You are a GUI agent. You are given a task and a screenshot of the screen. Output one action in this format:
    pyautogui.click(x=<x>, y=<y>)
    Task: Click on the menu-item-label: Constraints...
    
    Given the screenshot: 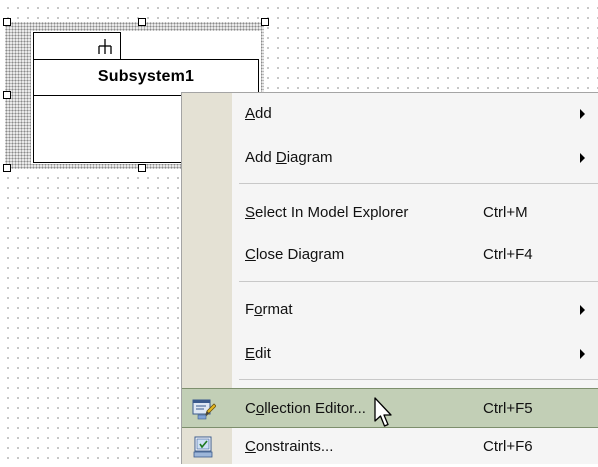 What is the action you would take?
    pyautogui.click(x=289, y=446)
    